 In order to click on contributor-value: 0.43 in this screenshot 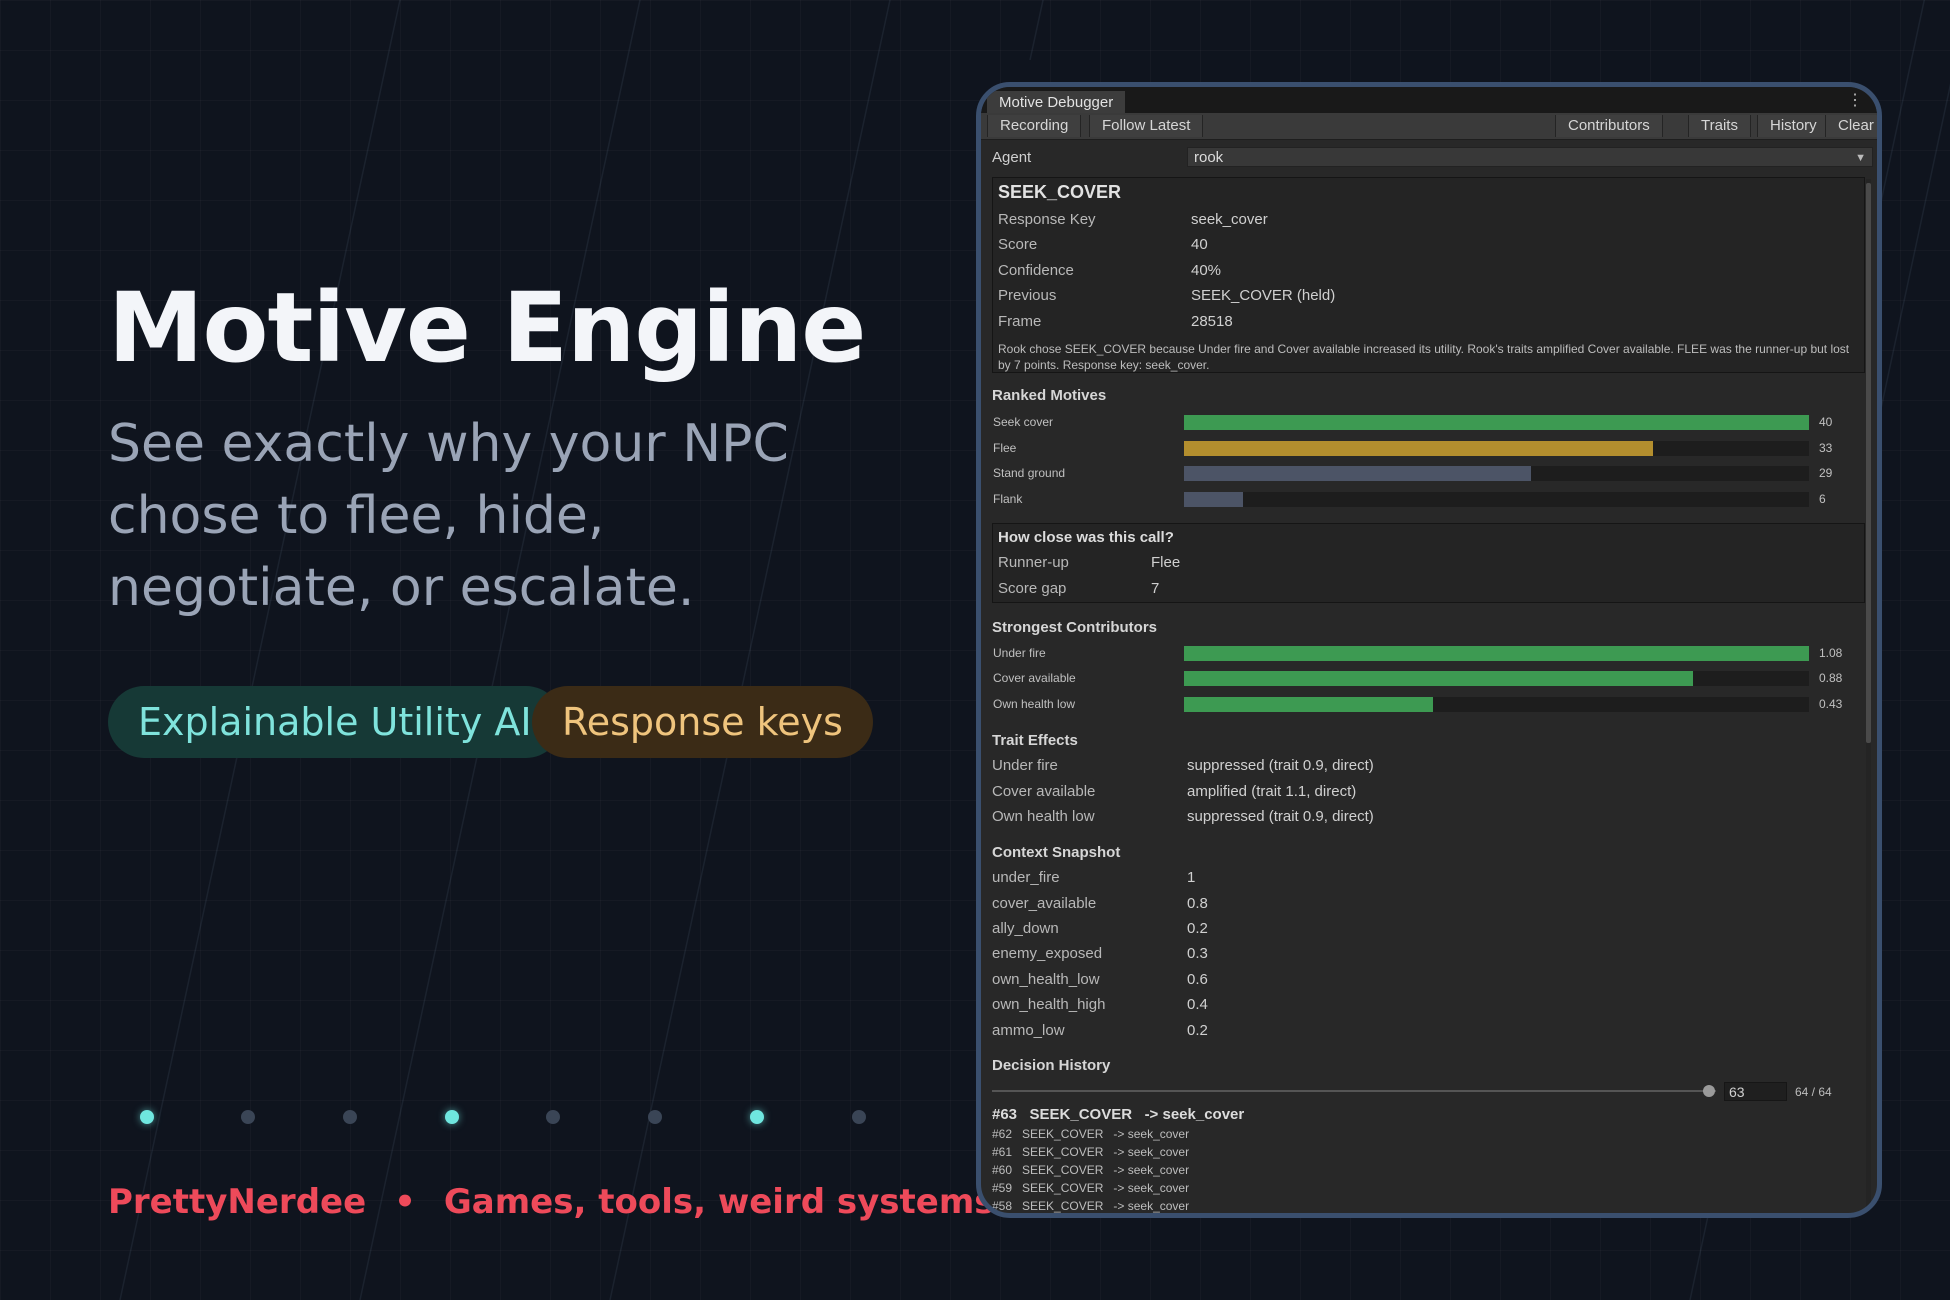, I will do `click(1831, 704)`.